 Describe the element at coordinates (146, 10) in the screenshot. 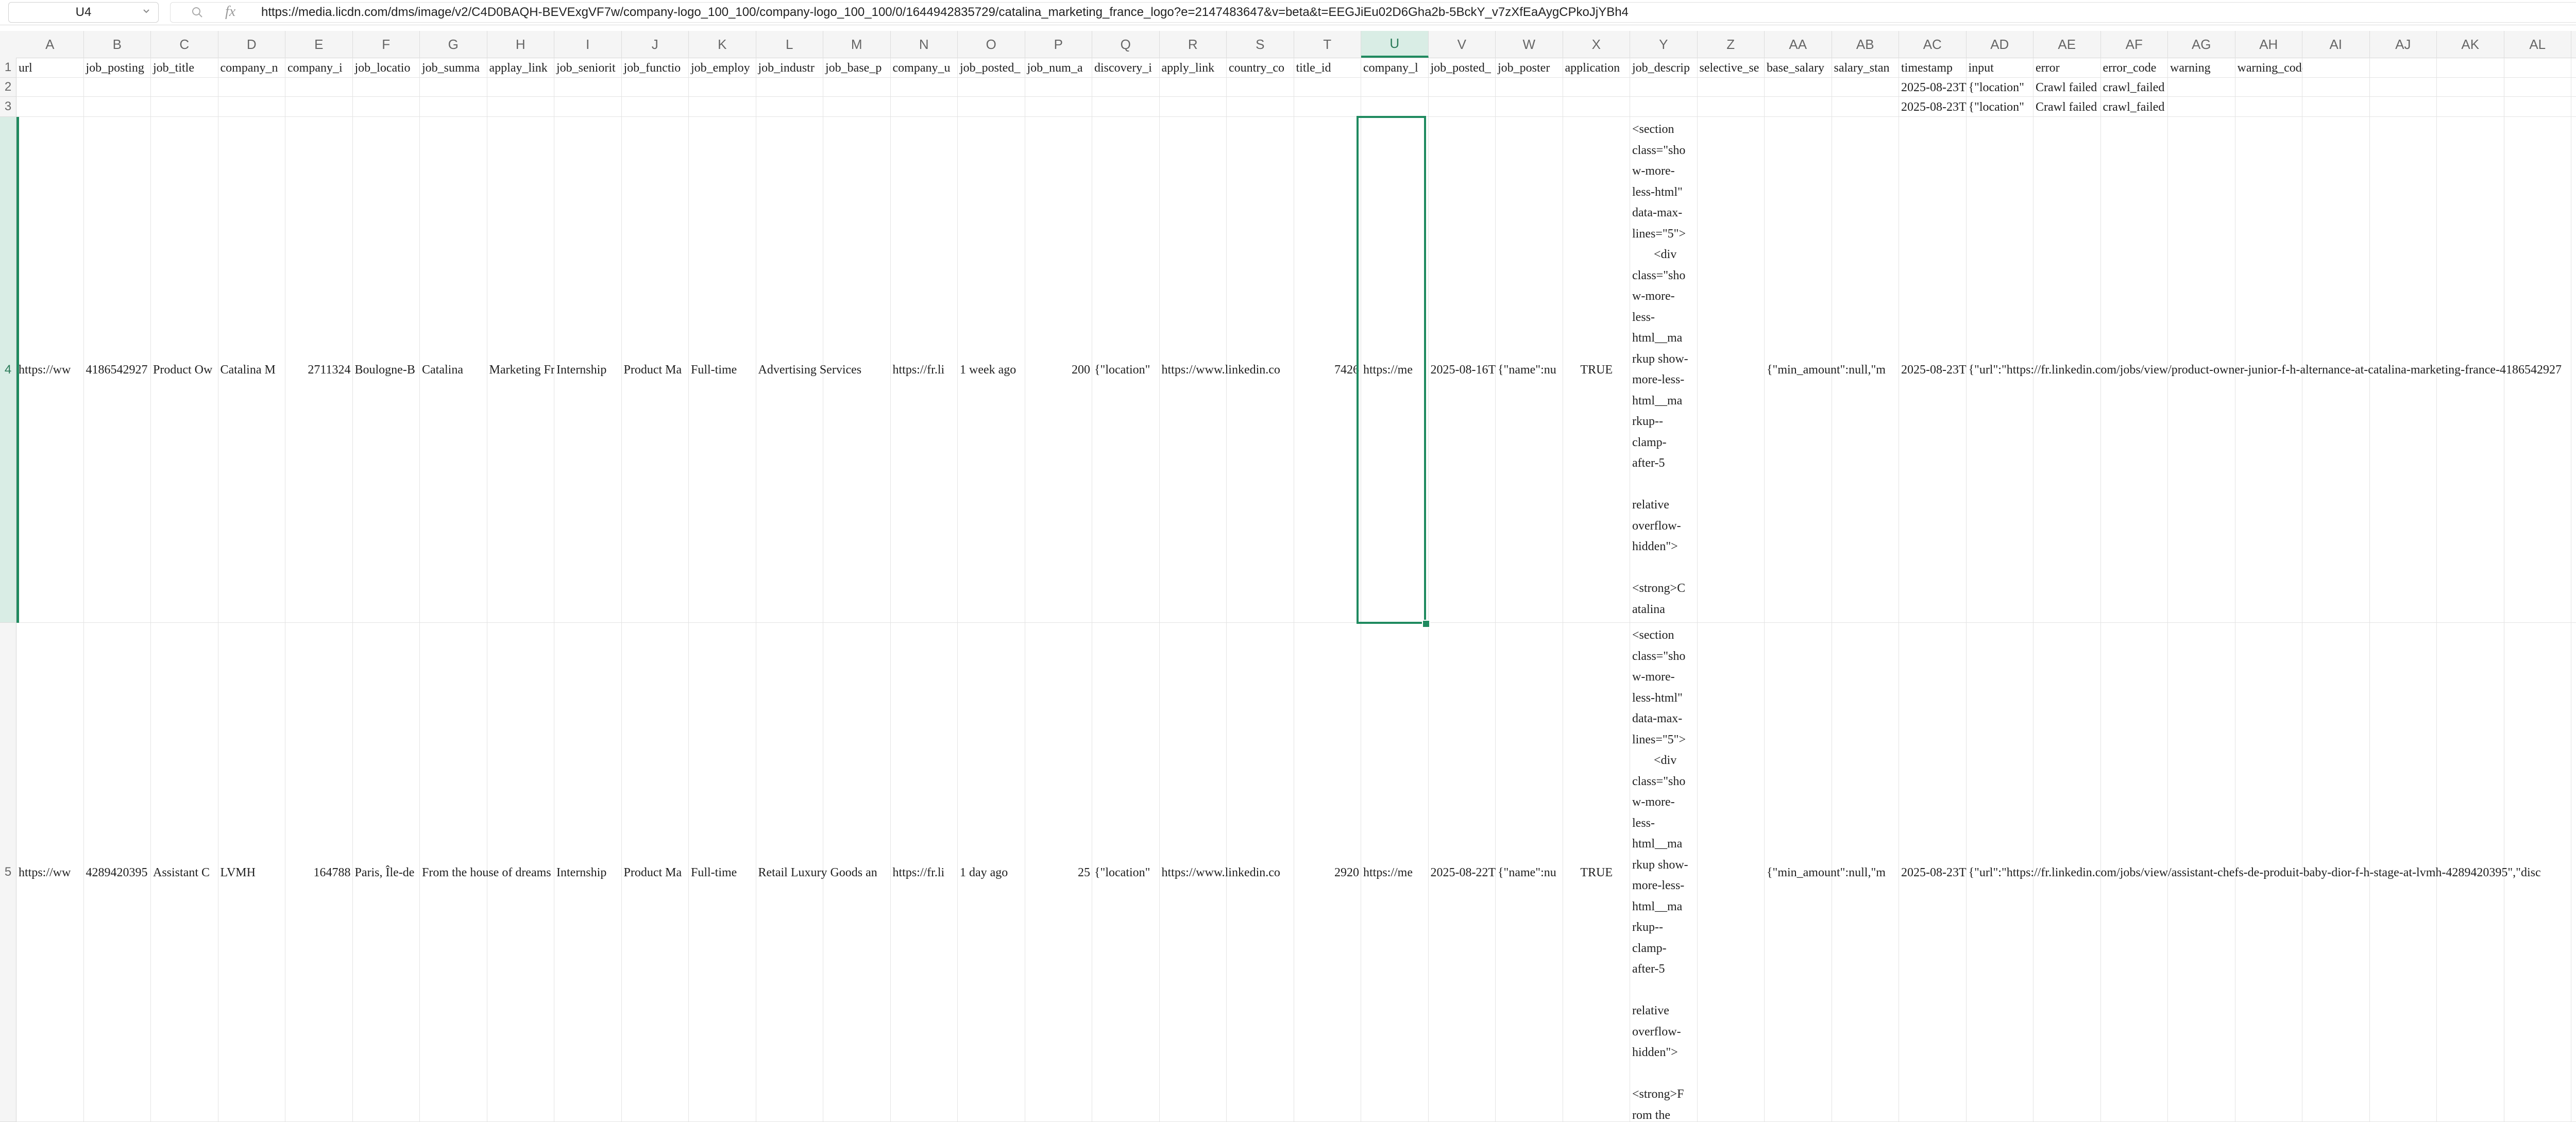

I see `chevron-down-icon` at that location.